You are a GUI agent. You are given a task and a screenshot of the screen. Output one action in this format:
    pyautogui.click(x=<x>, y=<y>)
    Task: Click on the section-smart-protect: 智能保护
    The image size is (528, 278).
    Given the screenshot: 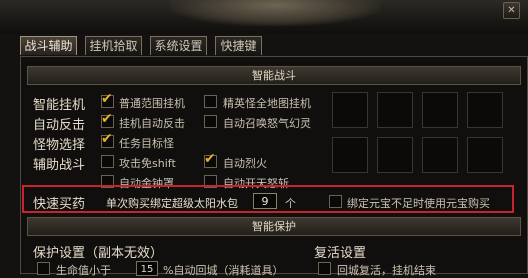 What is the action you would take?
    pyautogui.click(x=274, y=226)
    